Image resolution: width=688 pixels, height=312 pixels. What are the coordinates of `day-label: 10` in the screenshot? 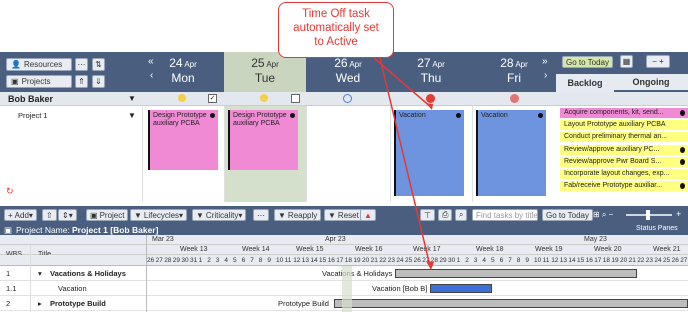 It's located at (538, 260).